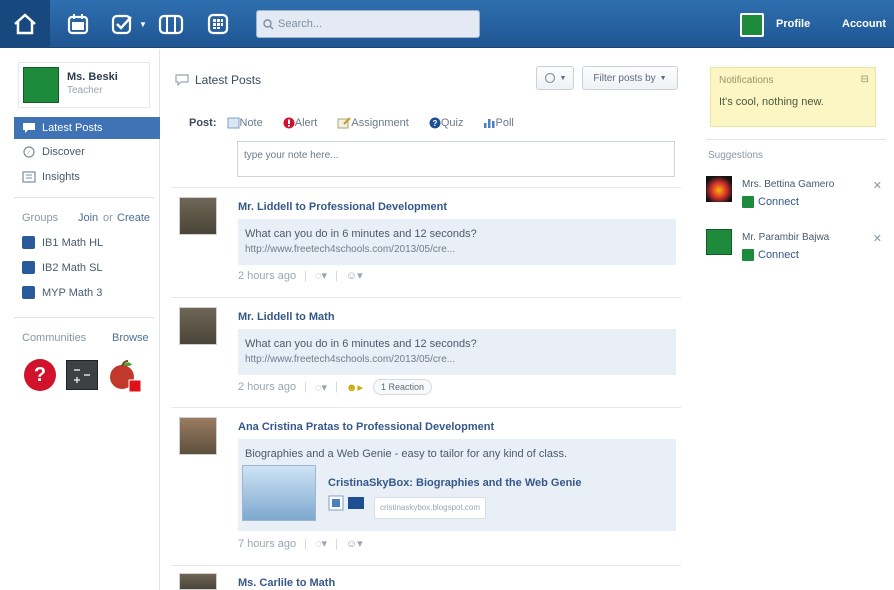 The width and height of the screenshot is (894, 590). I want to click on filter-posts-dropdown: Filter posts by ▼, so click(630, 78).